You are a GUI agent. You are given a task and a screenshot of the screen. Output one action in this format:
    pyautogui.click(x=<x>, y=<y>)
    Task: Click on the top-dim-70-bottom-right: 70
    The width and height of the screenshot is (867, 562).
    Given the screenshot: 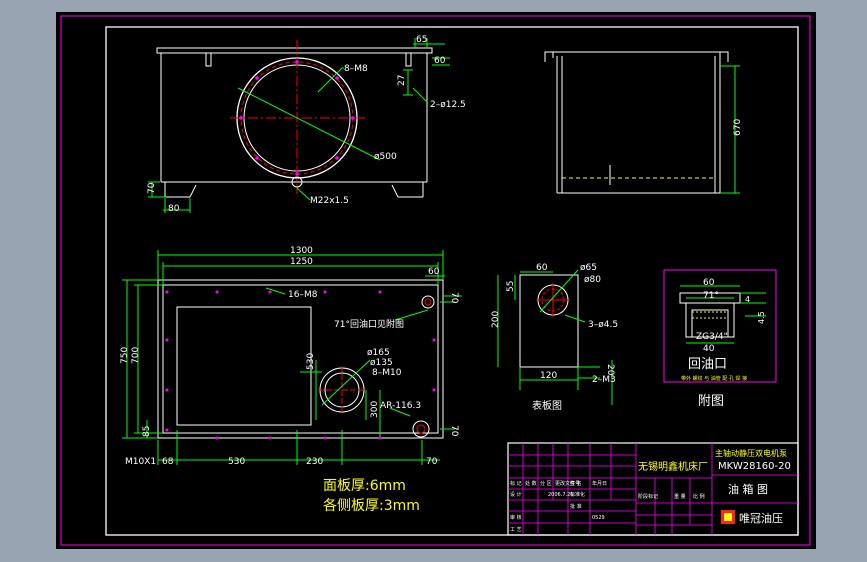 What is the action you would take?
    pyautogui.click(x=454, y=431)
    